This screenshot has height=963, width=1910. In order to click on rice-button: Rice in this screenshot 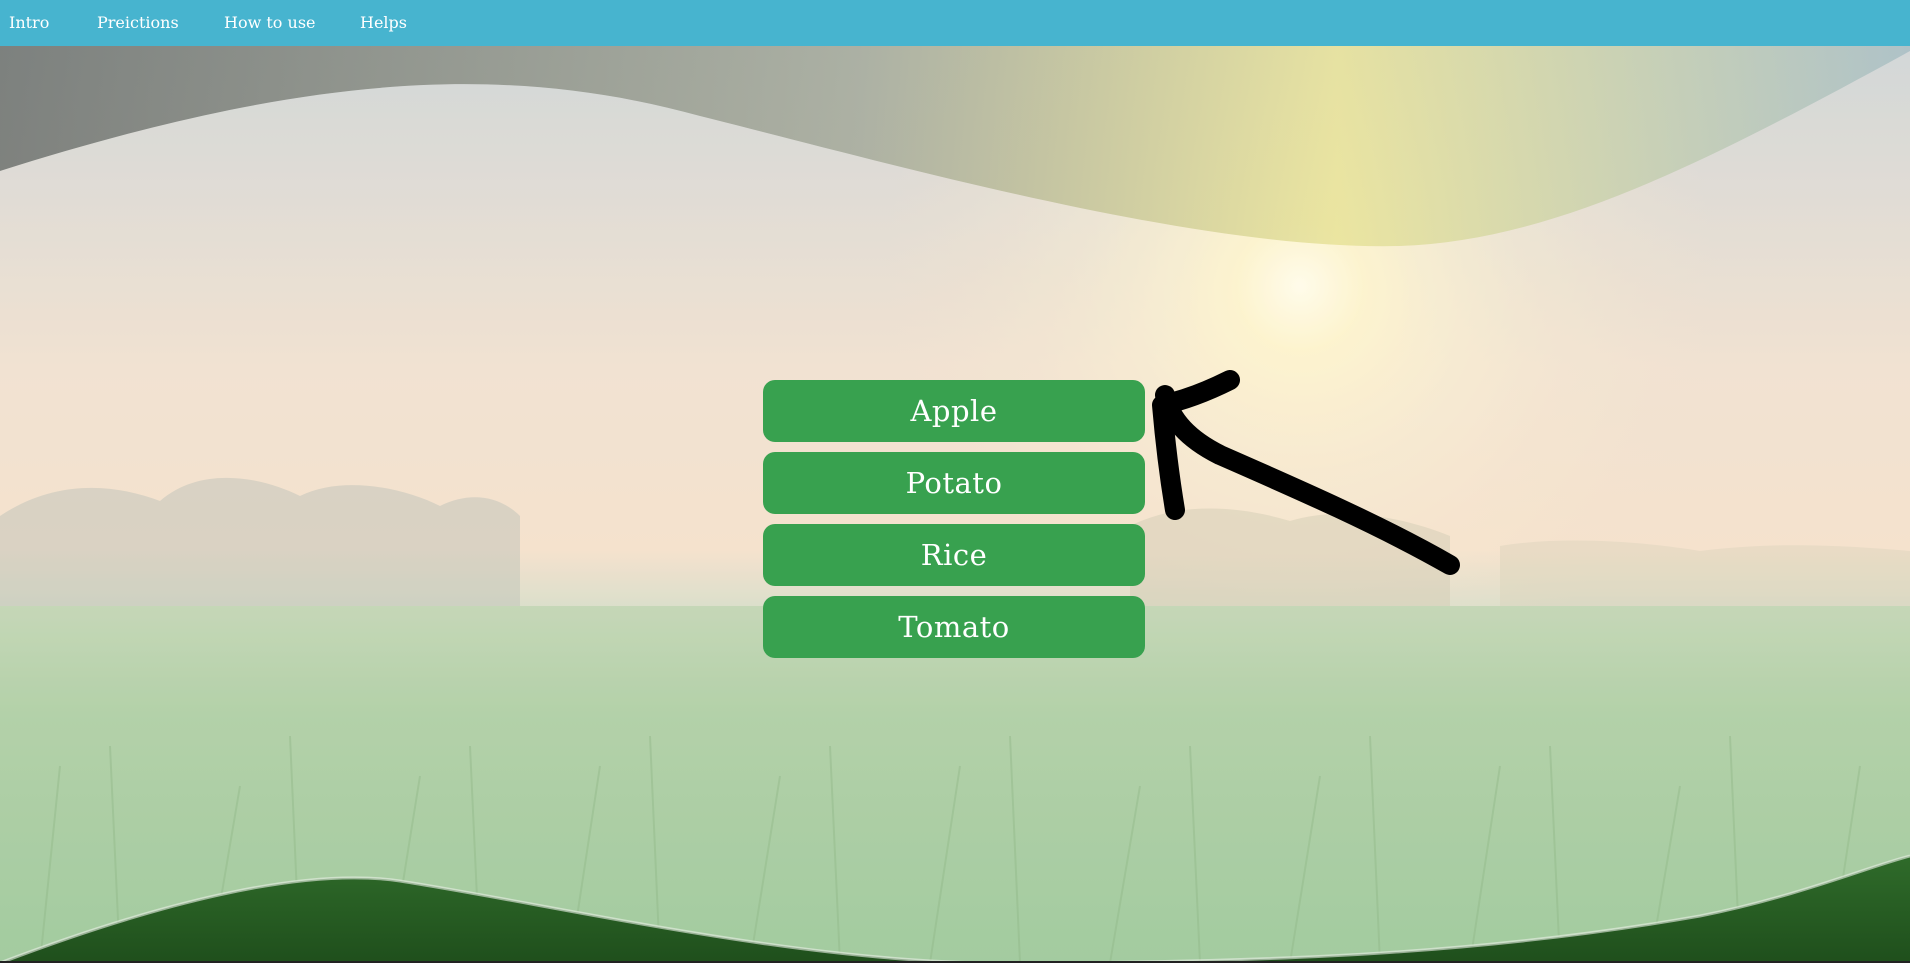, I will do `click(954, 555)`.